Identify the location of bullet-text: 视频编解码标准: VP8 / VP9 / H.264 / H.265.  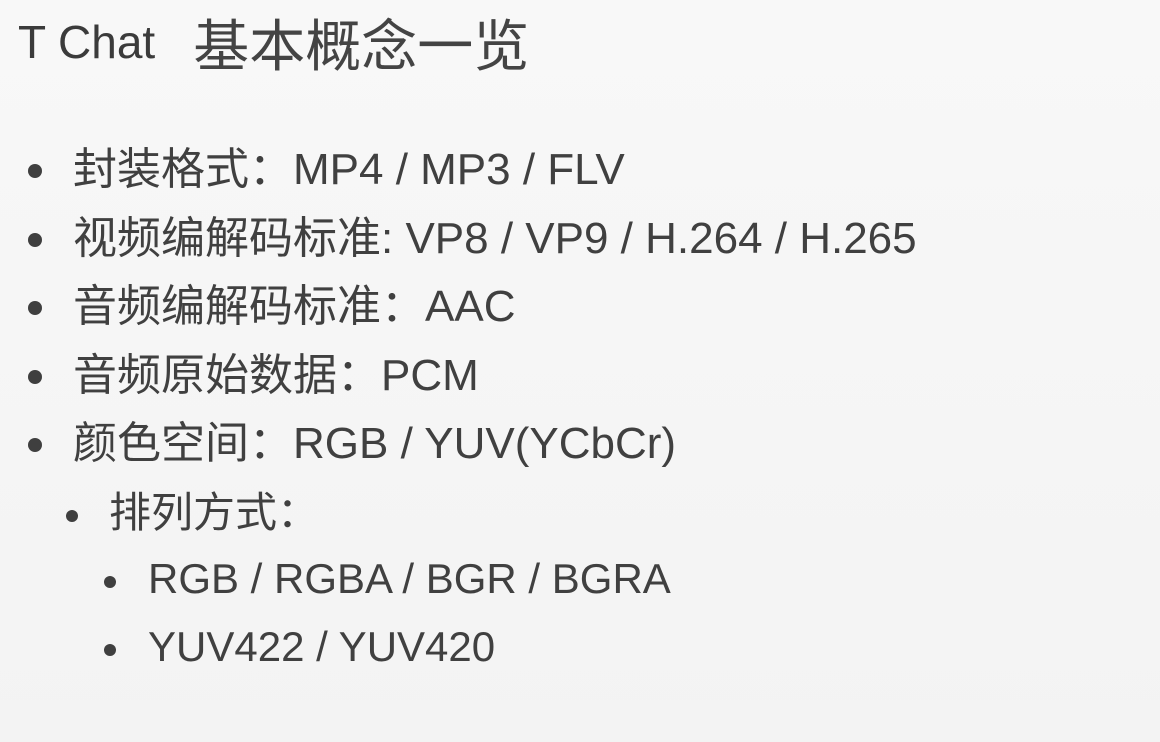
(495, 238).